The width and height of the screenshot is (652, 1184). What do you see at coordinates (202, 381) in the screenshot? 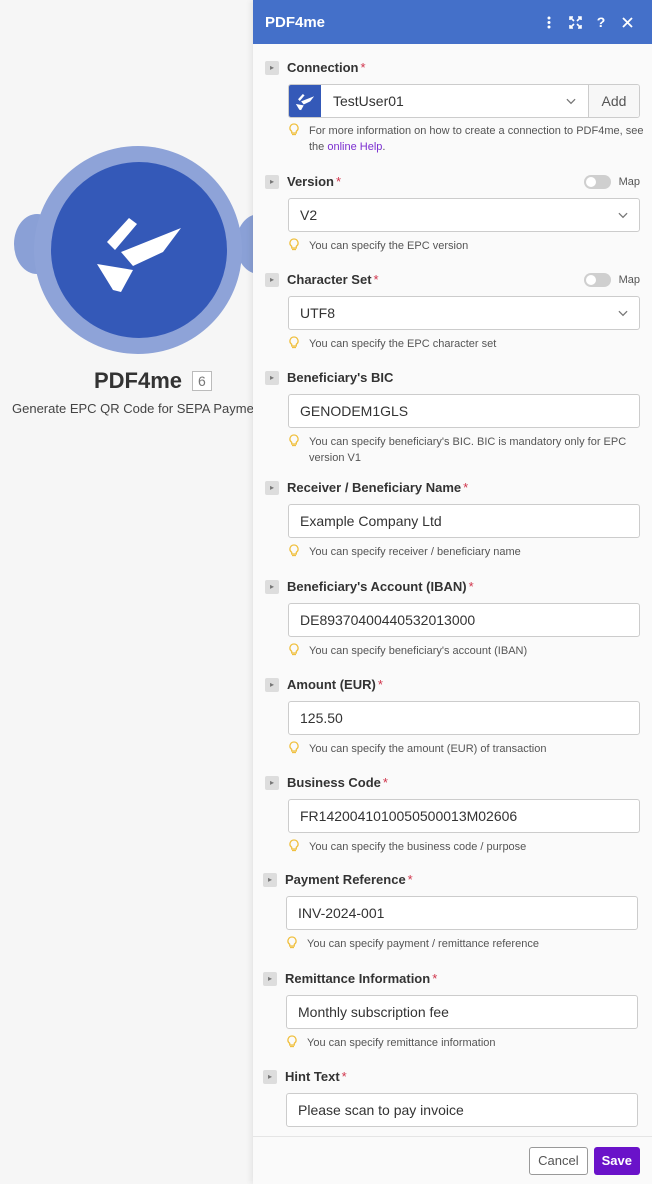
I see `module-id-badge: 6` at bounding box center [202, 381].